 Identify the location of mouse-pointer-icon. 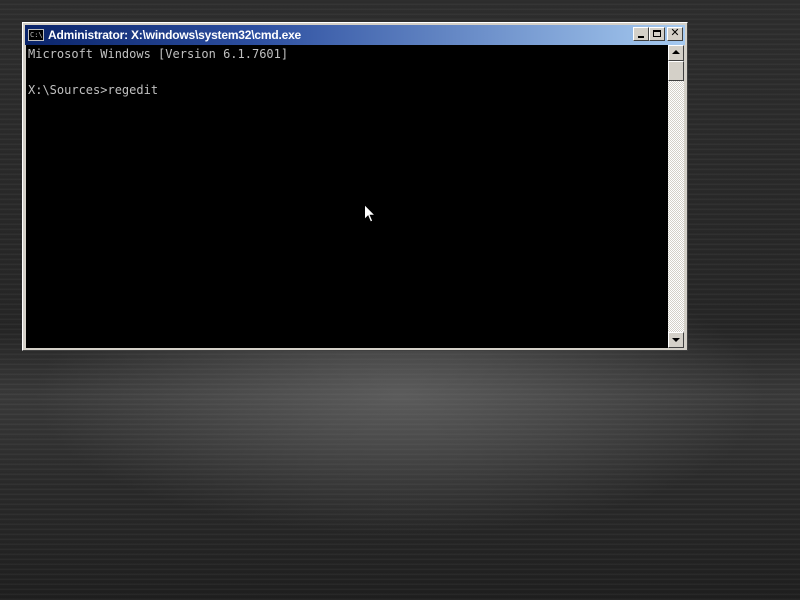
(370, 213).